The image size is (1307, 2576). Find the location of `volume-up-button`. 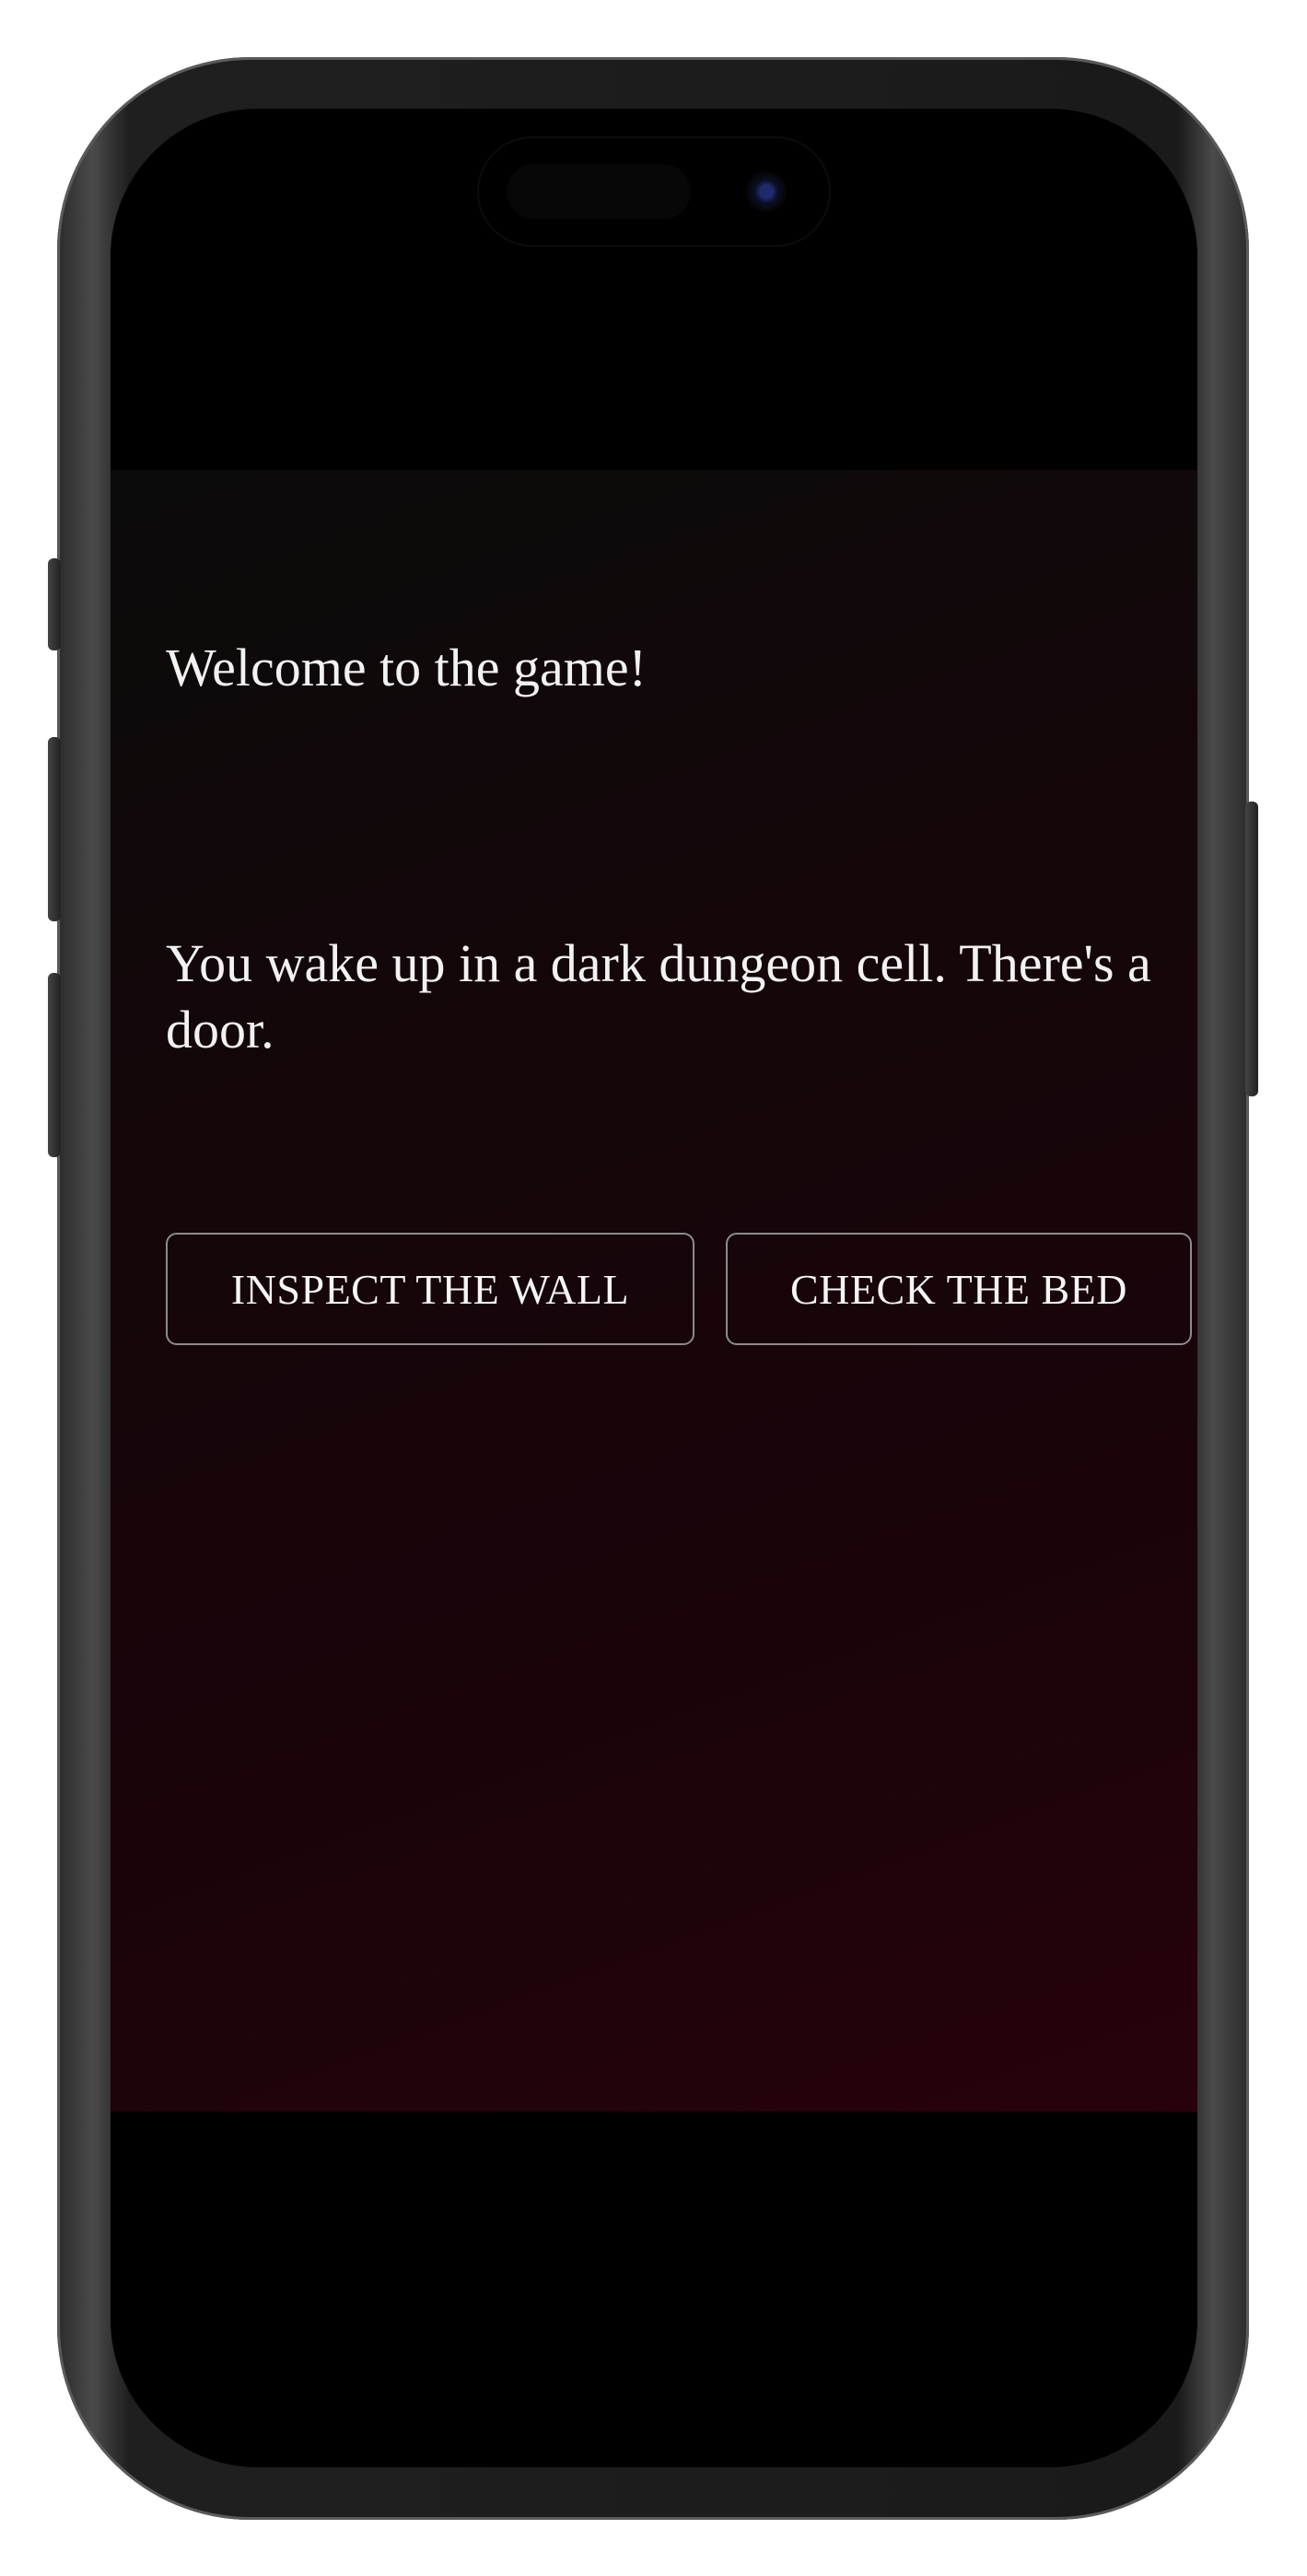

volume-up-button is located at coordinates (54, 829).